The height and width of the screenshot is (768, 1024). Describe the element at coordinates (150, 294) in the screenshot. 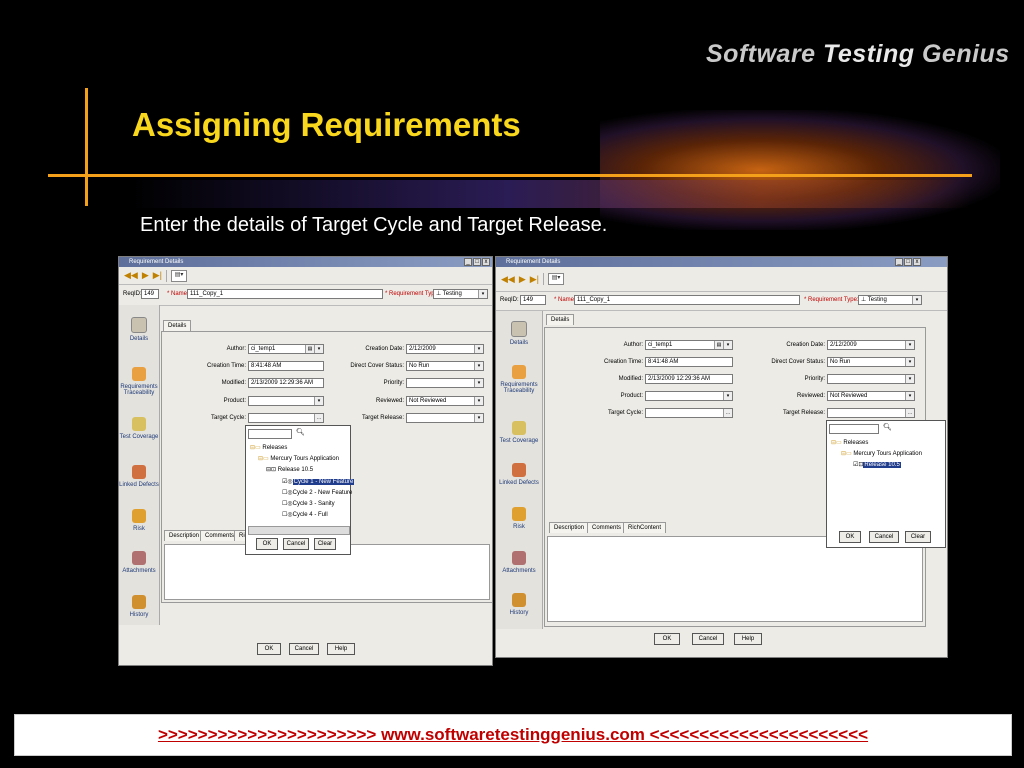

I see `reqid-field: 149` at that location.